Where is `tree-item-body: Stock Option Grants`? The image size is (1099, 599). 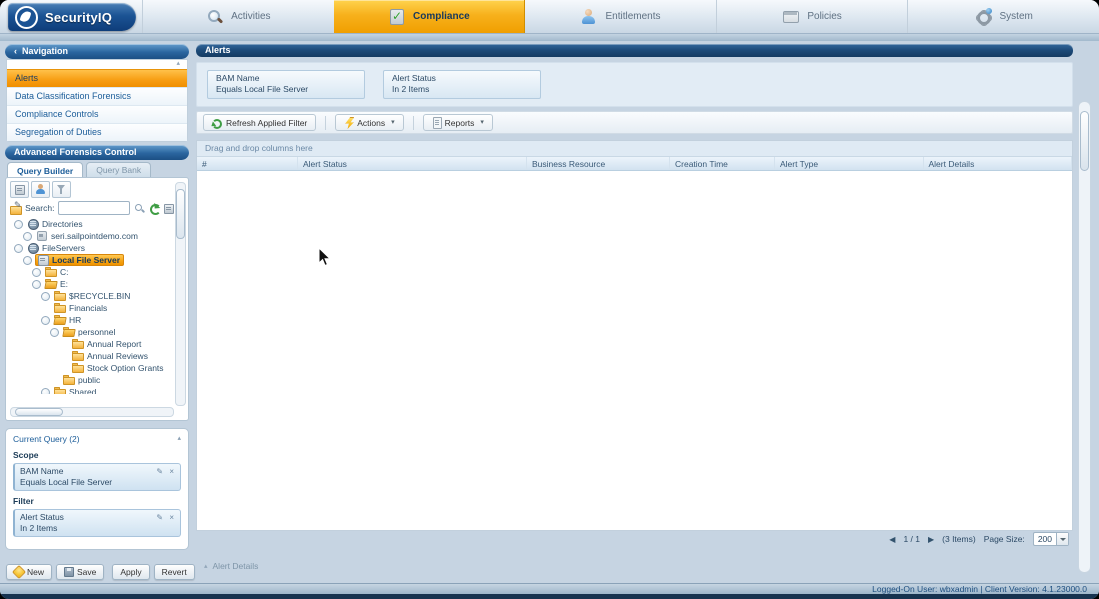 tree-item-body: Stock Option Grants is located at coordinates (119, 368).